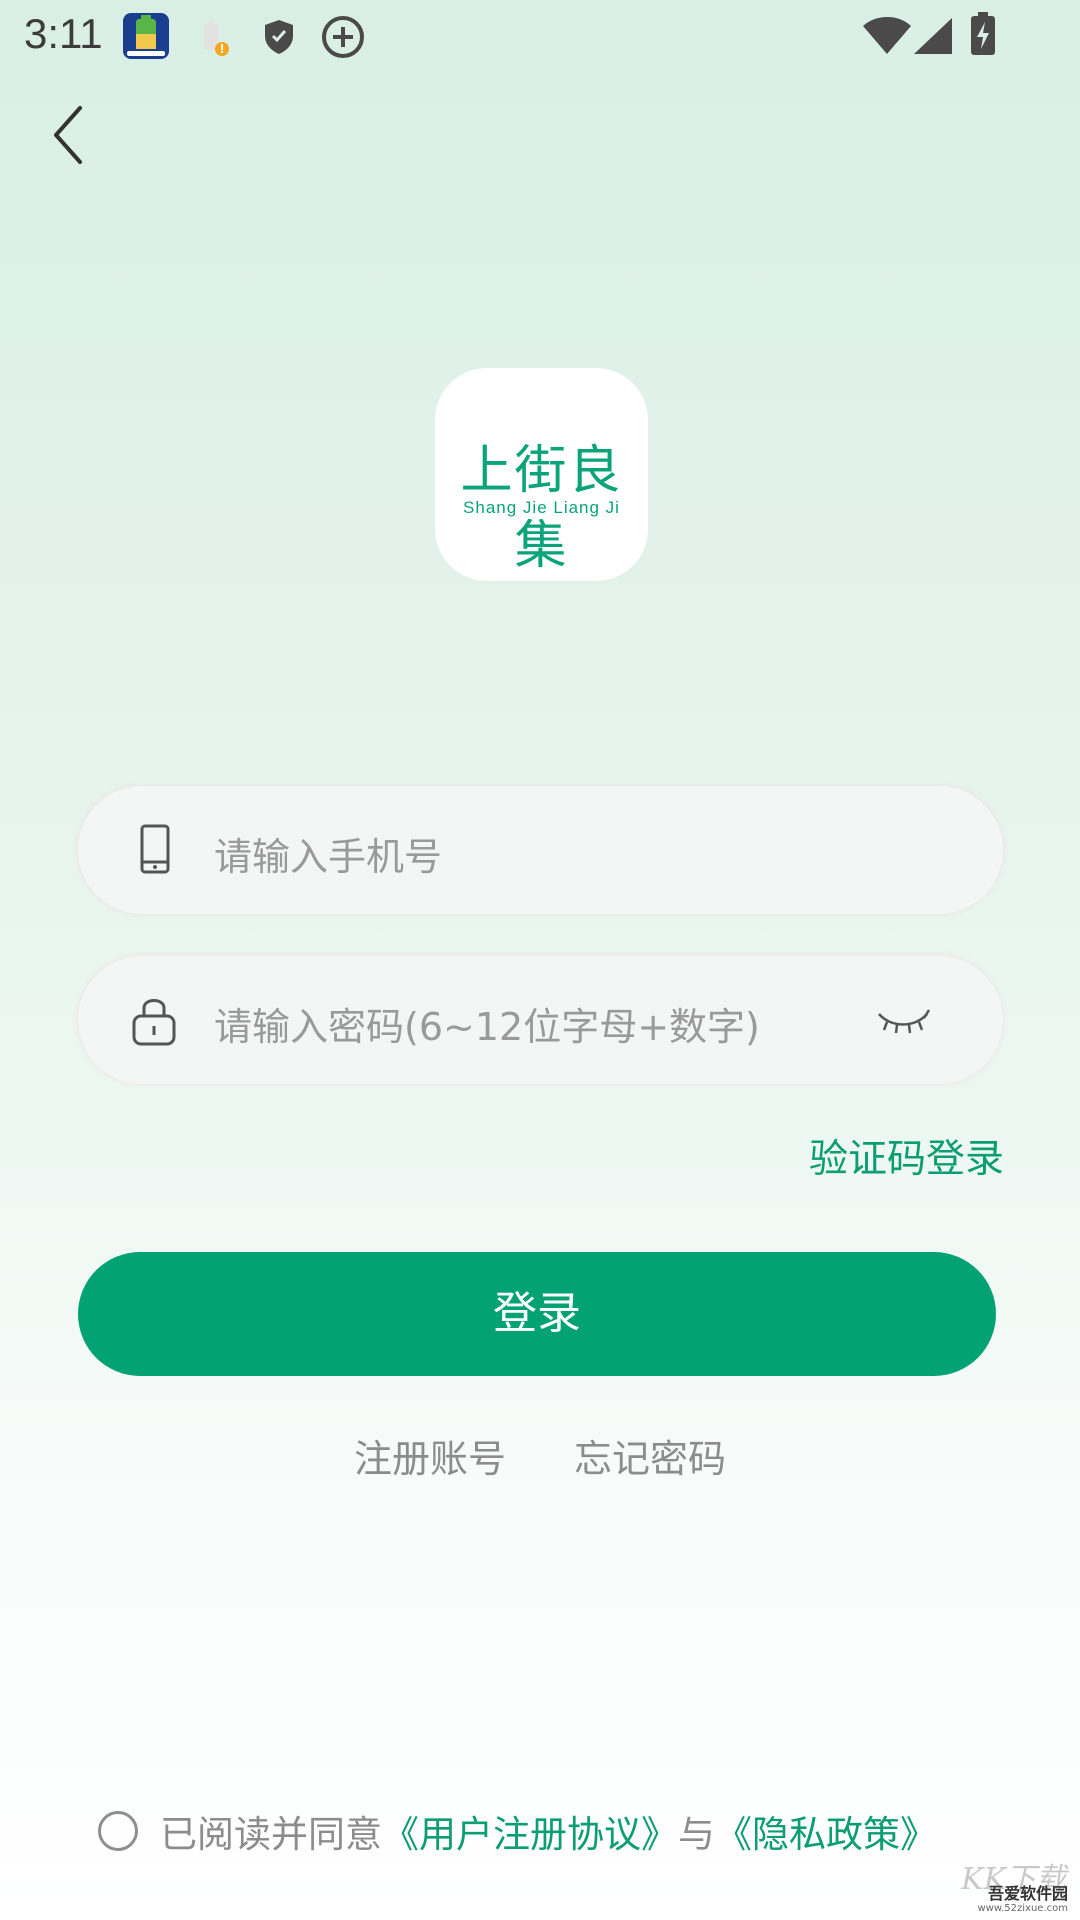 Image resolution: width=1080 pixels, height=1920 pixels. I want to click on chevron-left-icon, so click(68, 135).